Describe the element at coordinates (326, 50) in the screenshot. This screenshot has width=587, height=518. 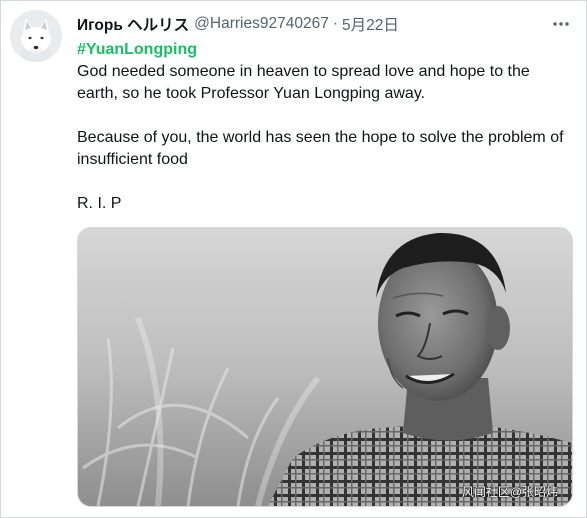
I see `hashtag-link: #YuanLongping` at that location.